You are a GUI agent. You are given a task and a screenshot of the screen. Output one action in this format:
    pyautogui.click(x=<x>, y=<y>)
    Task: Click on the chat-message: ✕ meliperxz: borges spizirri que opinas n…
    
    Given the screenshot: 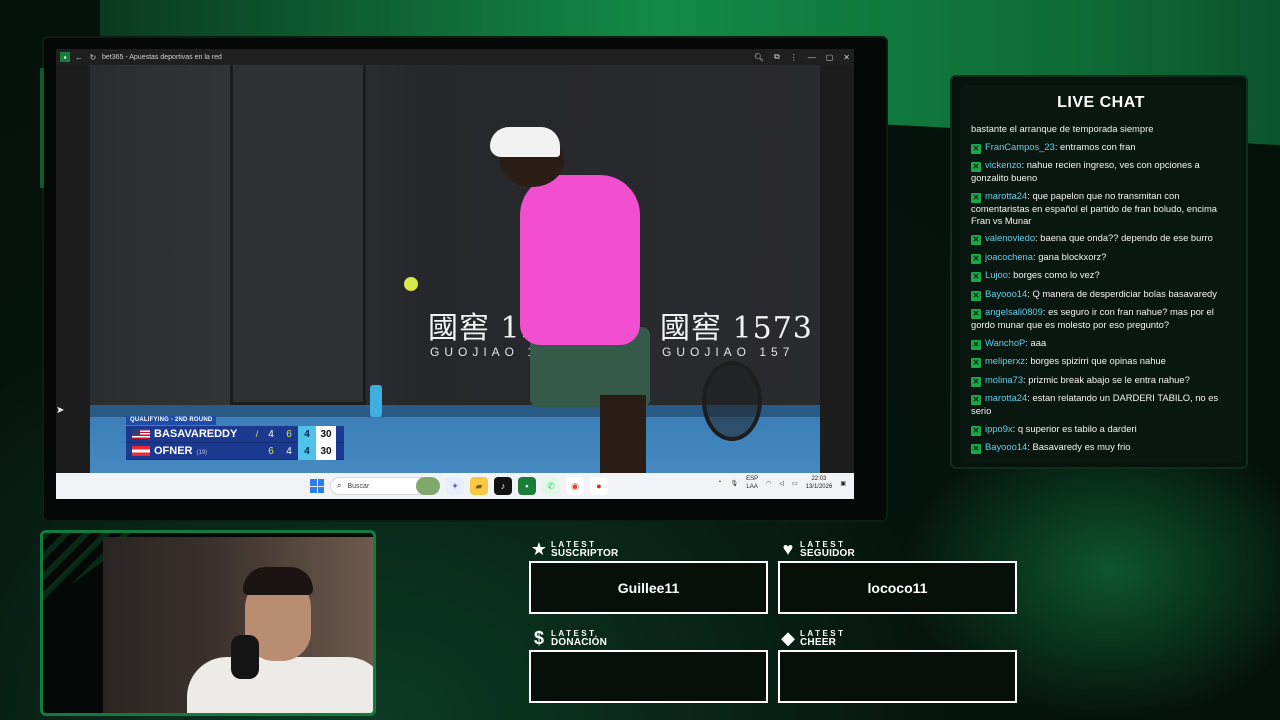 What is the action you would take?
    pyautogui.click(x=1104, y=361)
    